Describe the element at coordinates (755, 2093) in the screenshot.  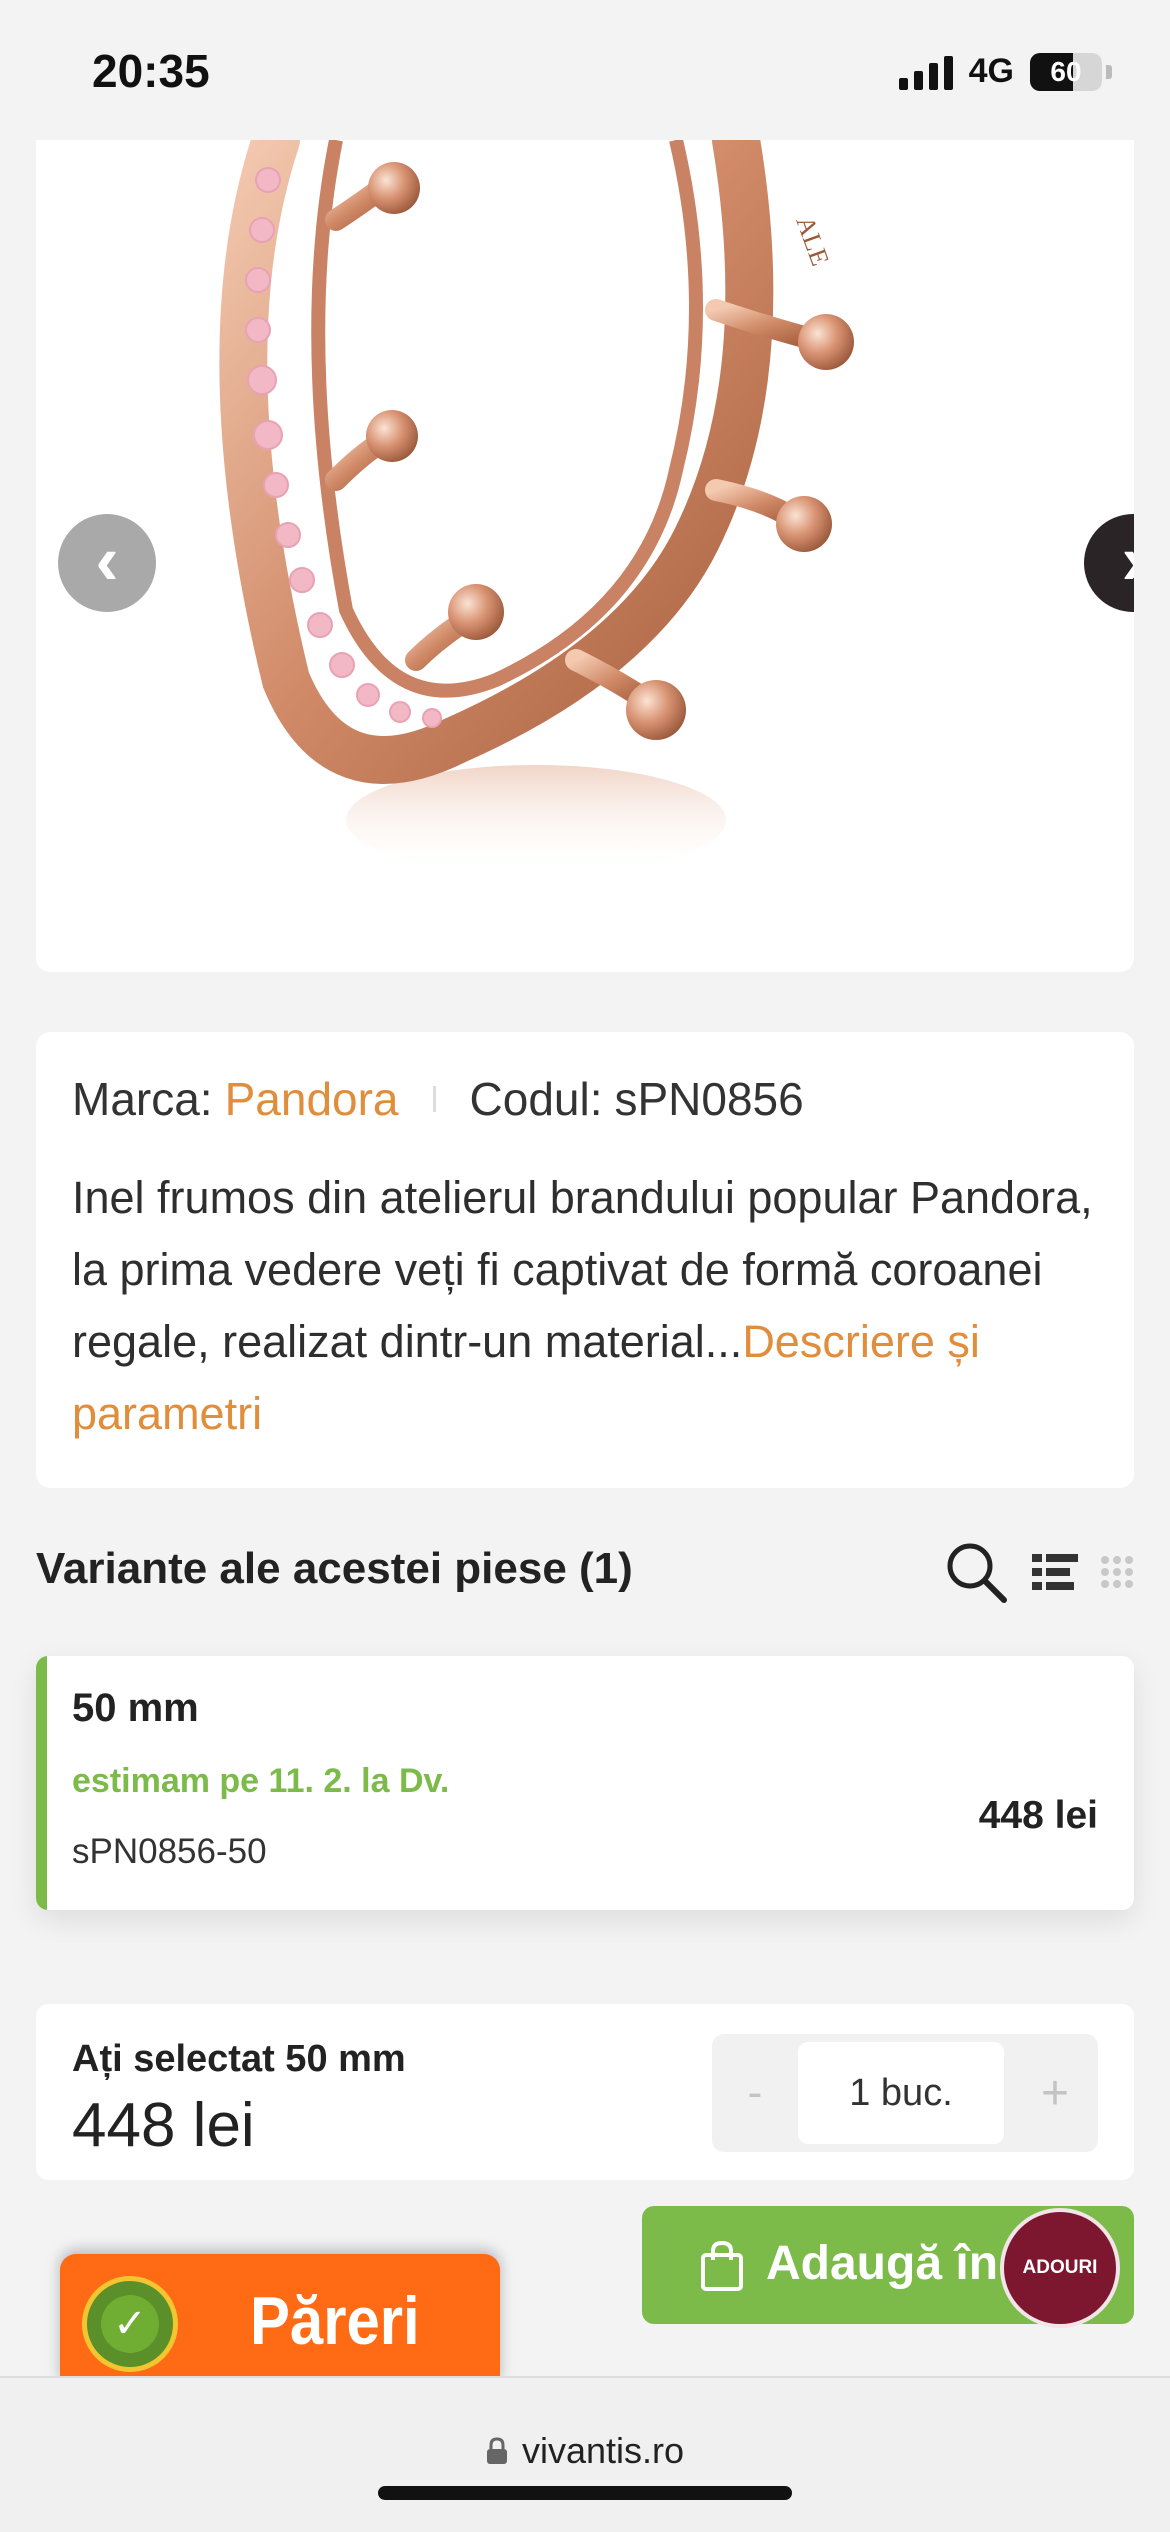
I see `quantity-decrease-button: -` at that location.